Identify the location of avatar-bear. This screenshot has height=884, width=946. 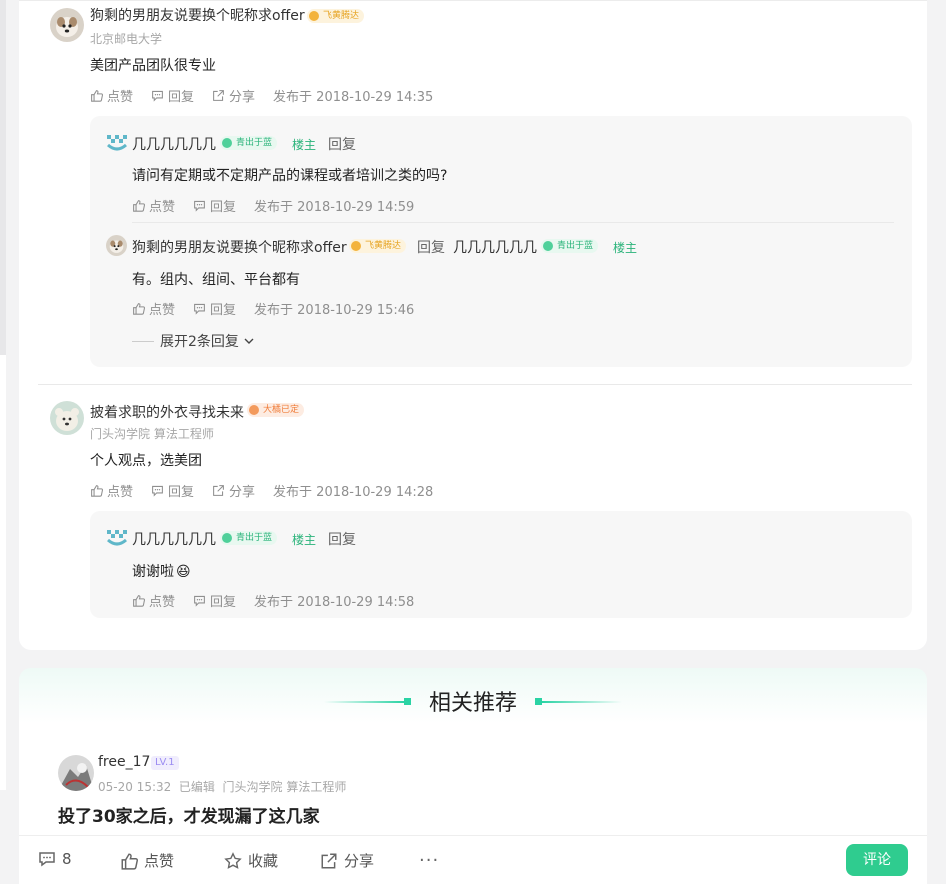
(67, 418).